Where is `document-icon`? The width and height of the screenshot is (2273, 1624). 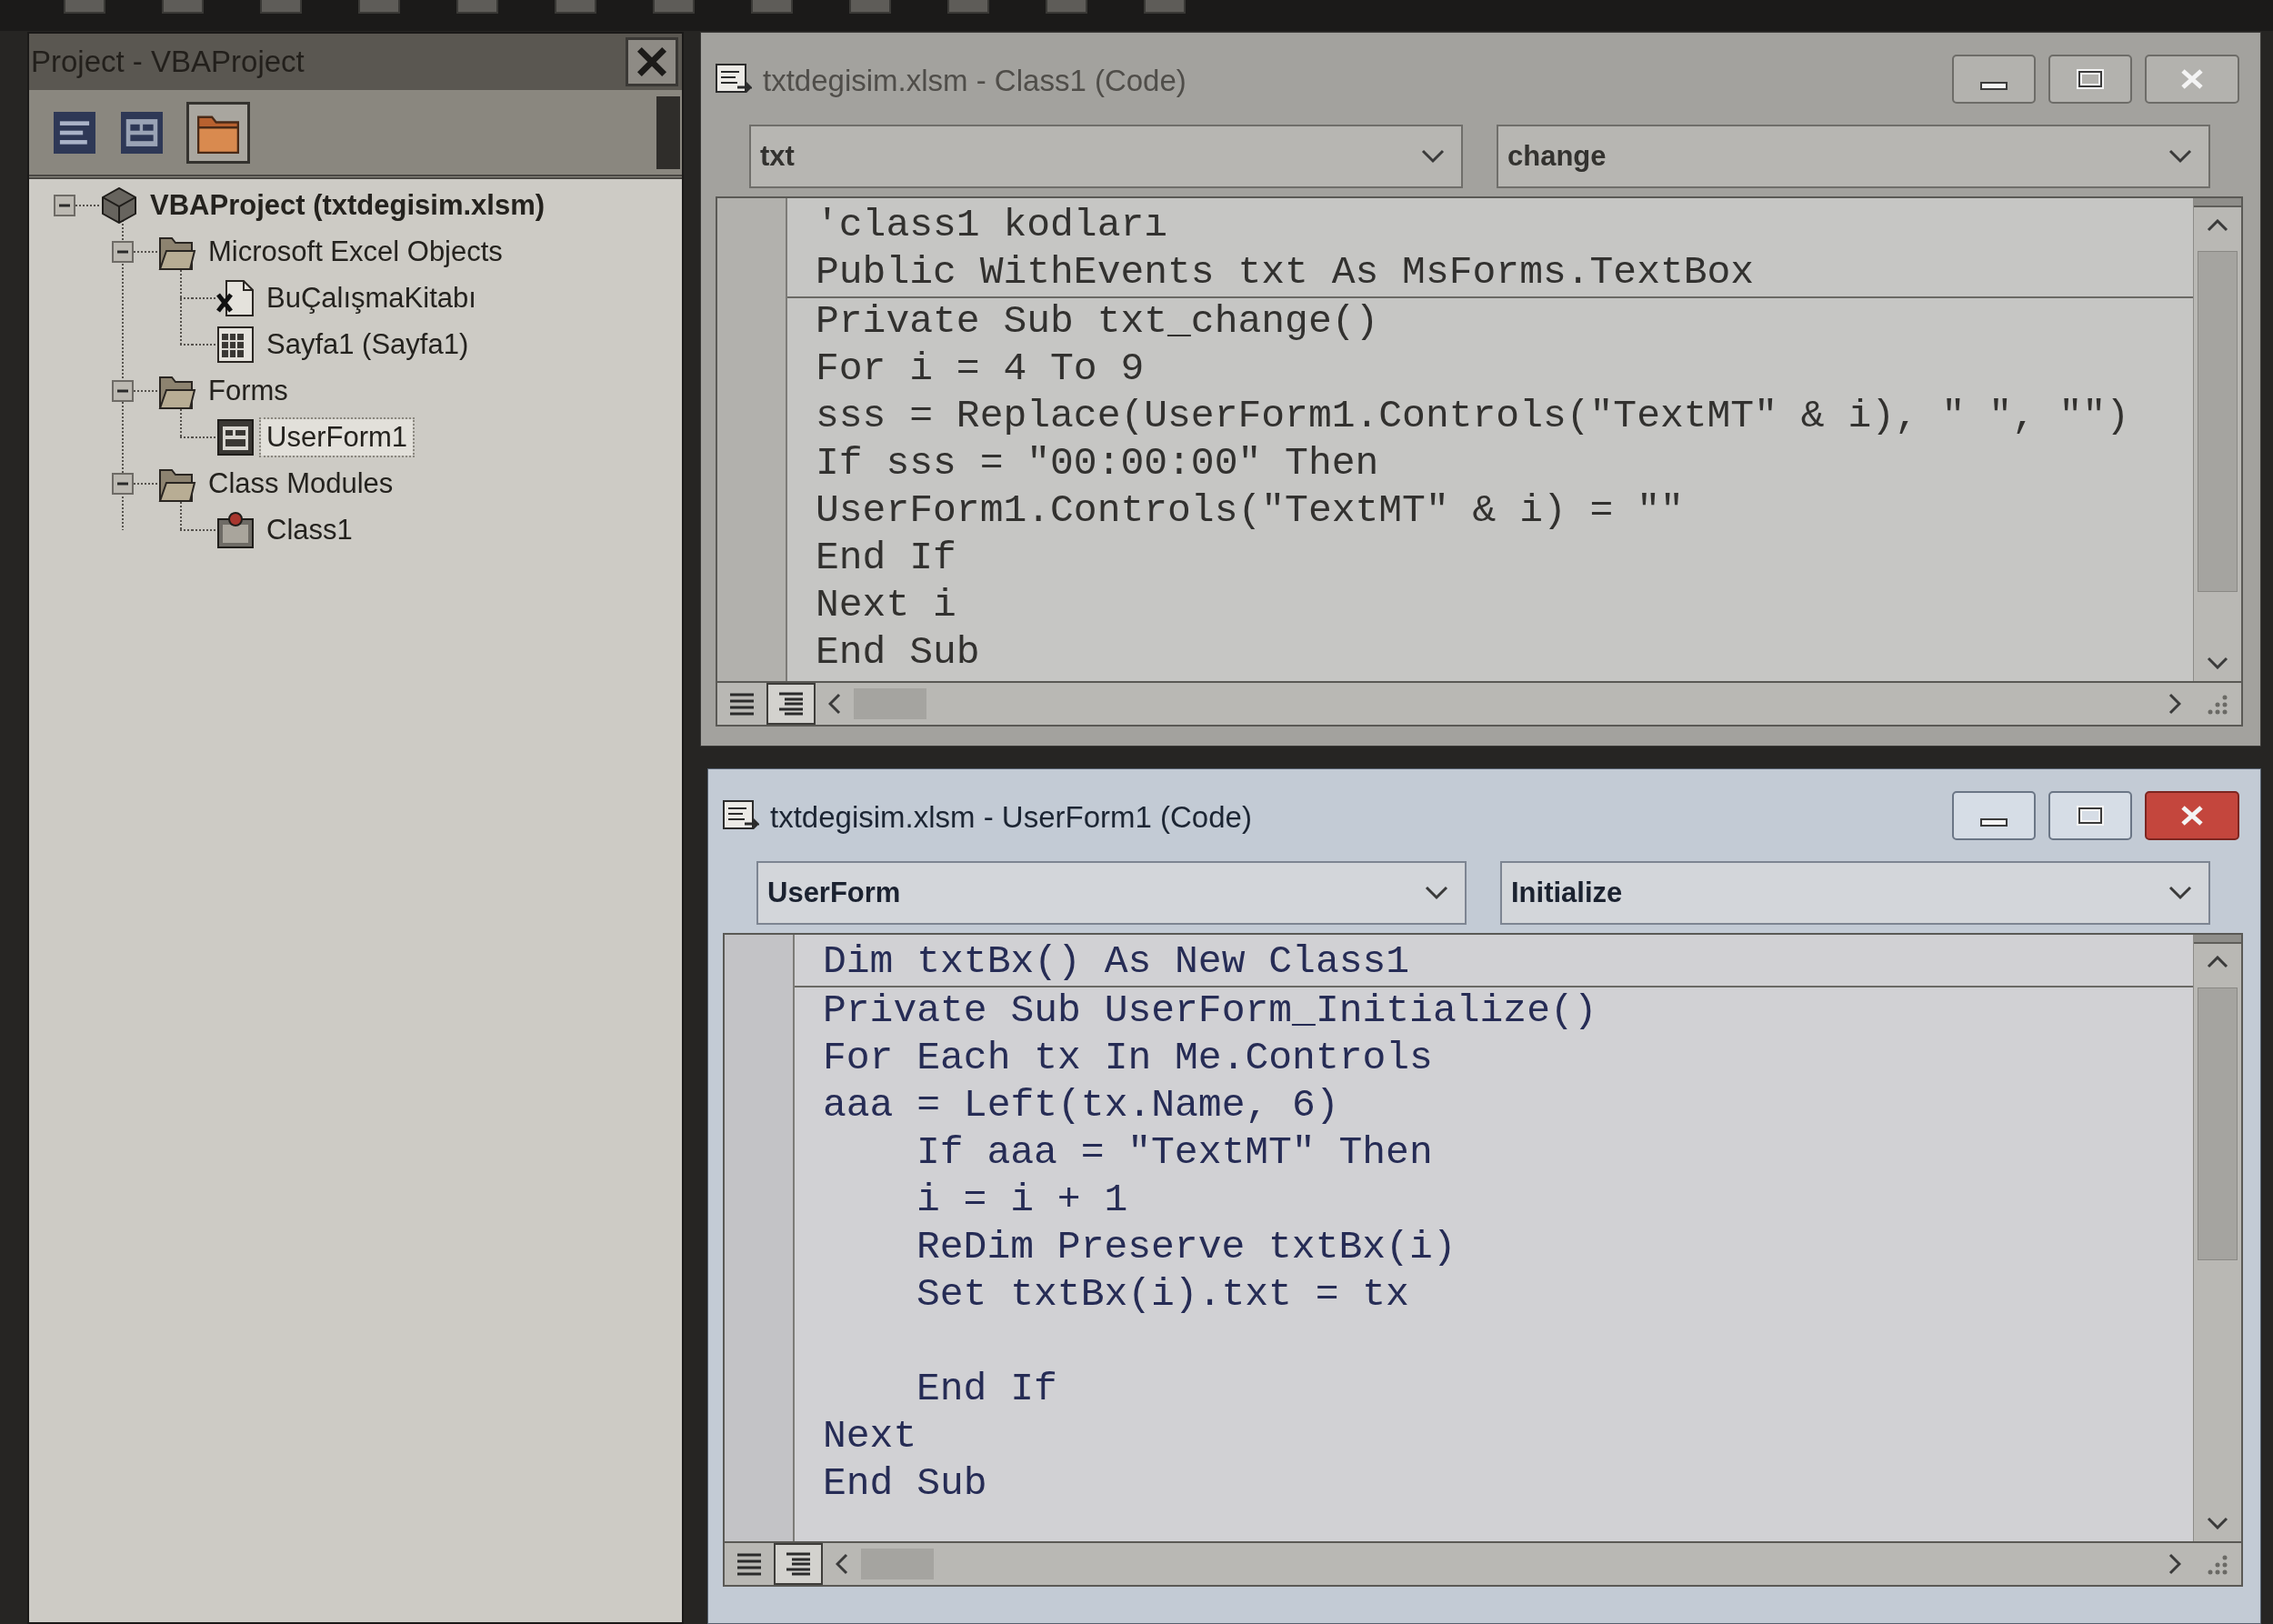 document-icon is located at coordinates (235, 297).